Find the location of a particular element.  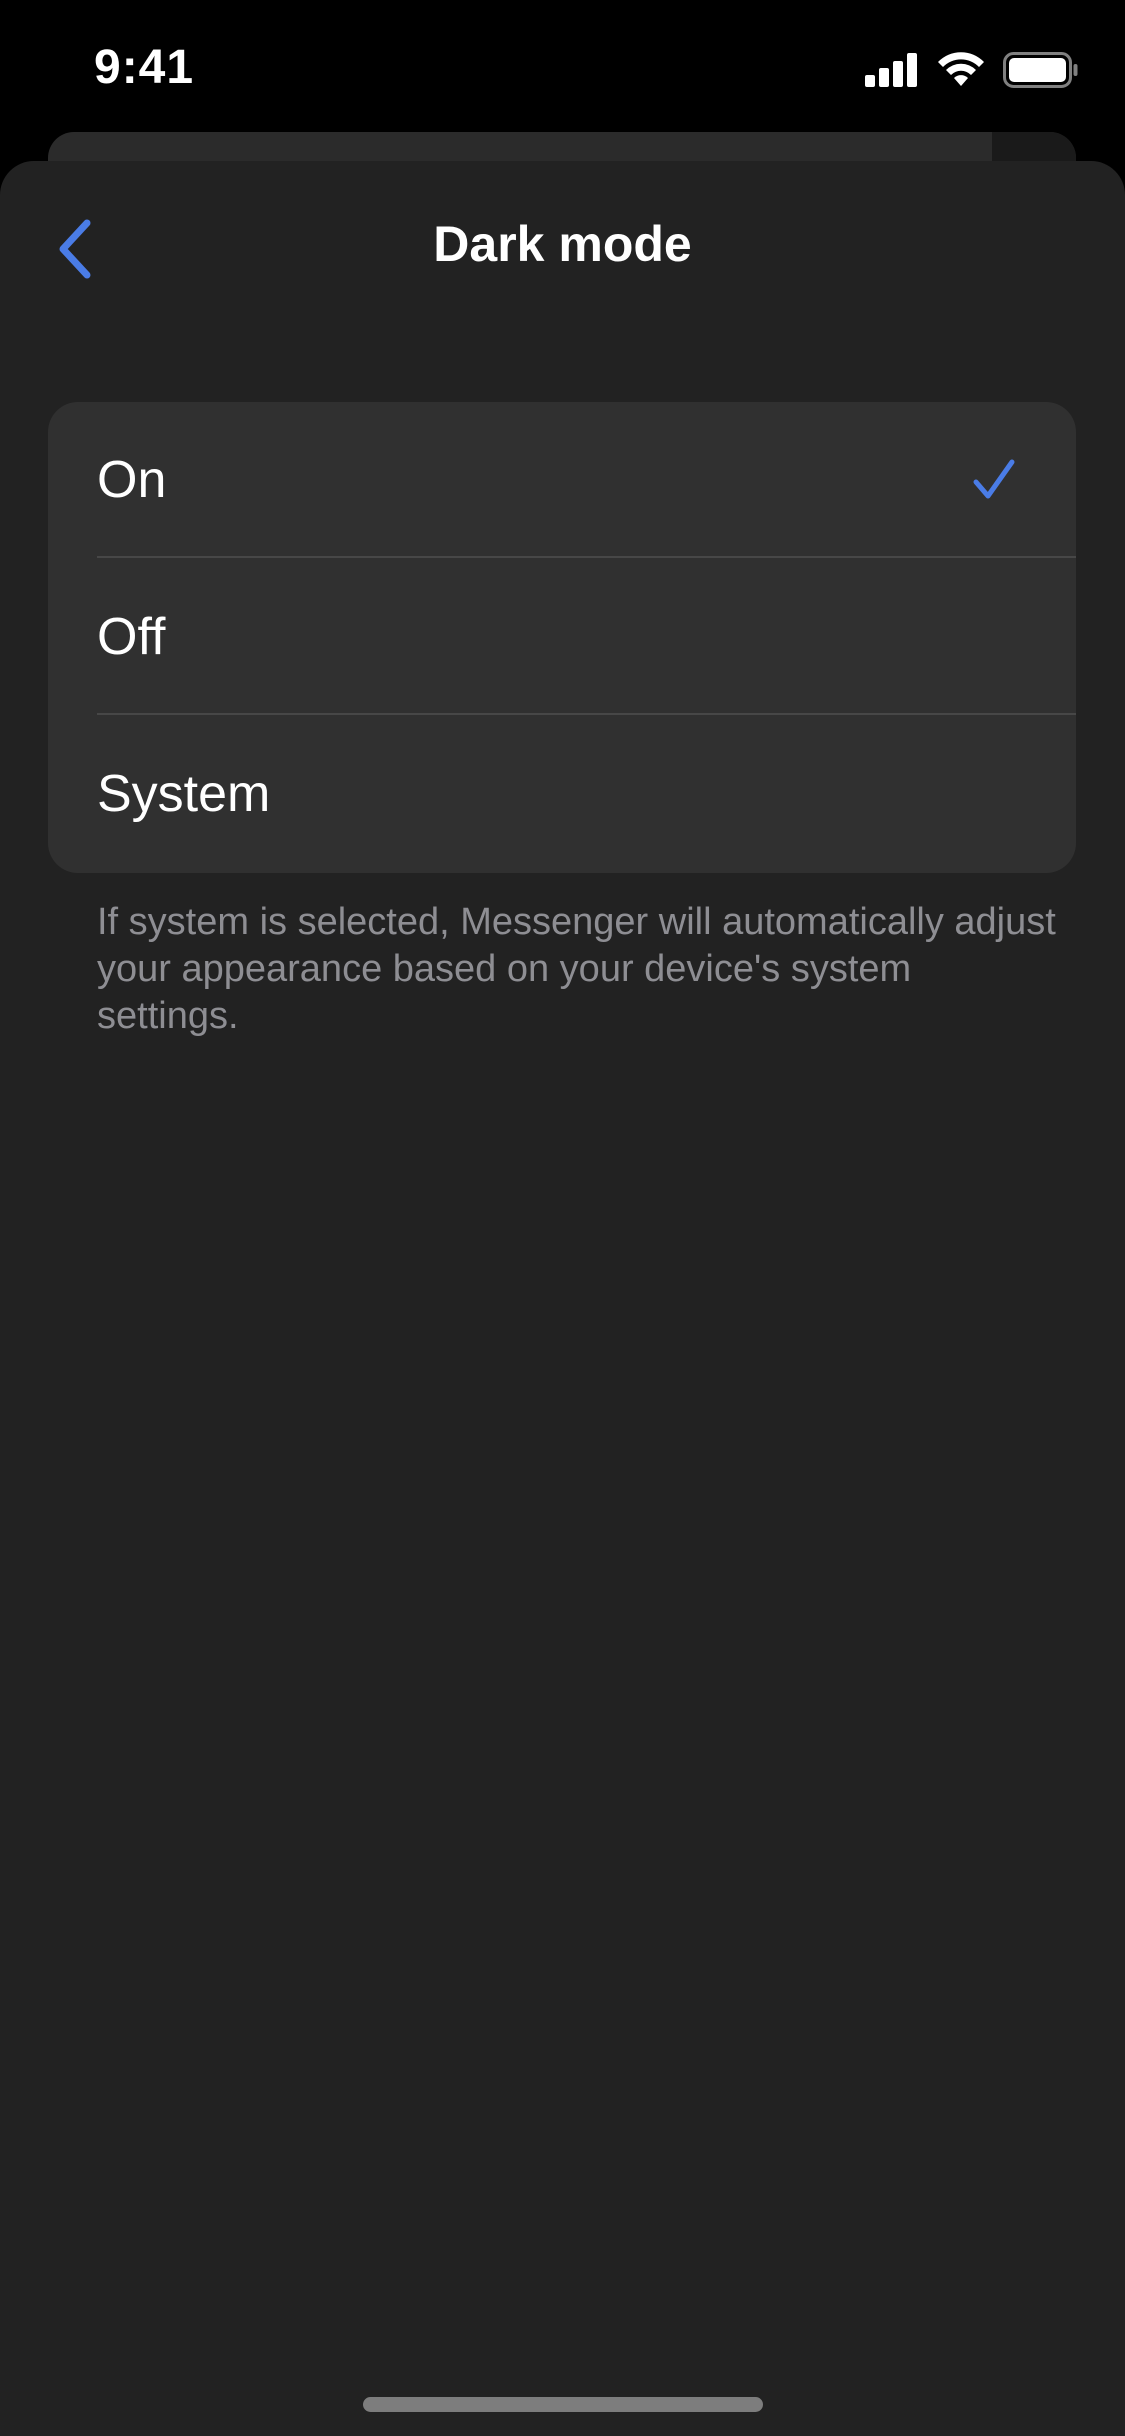

option-system-label: System is located at coordinates (184, 794).